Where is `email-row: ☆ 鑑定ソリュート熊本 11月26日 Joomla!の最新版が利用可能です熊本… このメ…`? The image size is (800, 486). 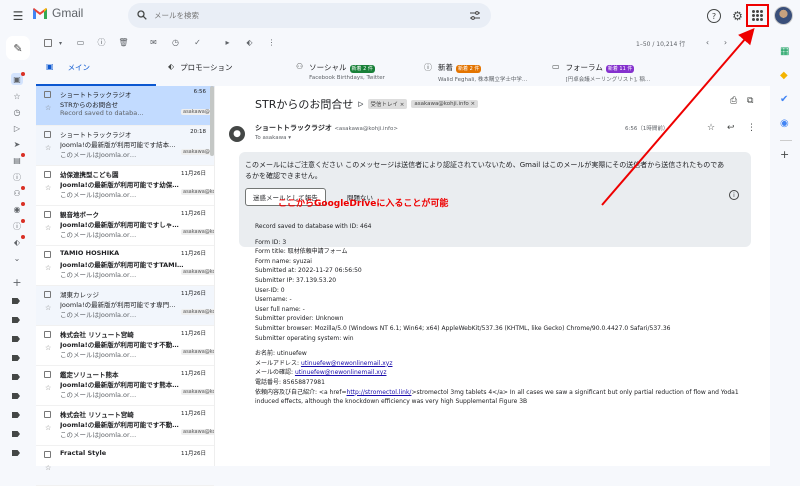
email-row: ☆ 鑑定ソリュート熊本 11月26日 Joomla!の最新版が利用可能です熊本… このメ… is located at coordinates (130, 386).